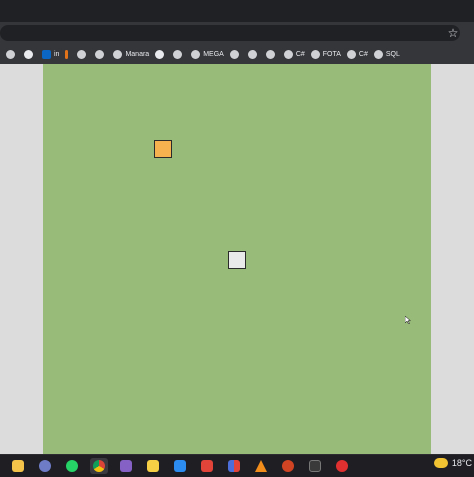  What do you see at coordinates (261, 466) in the screenshot?
I see `vlc-icon` at bounding box center [261, 466].